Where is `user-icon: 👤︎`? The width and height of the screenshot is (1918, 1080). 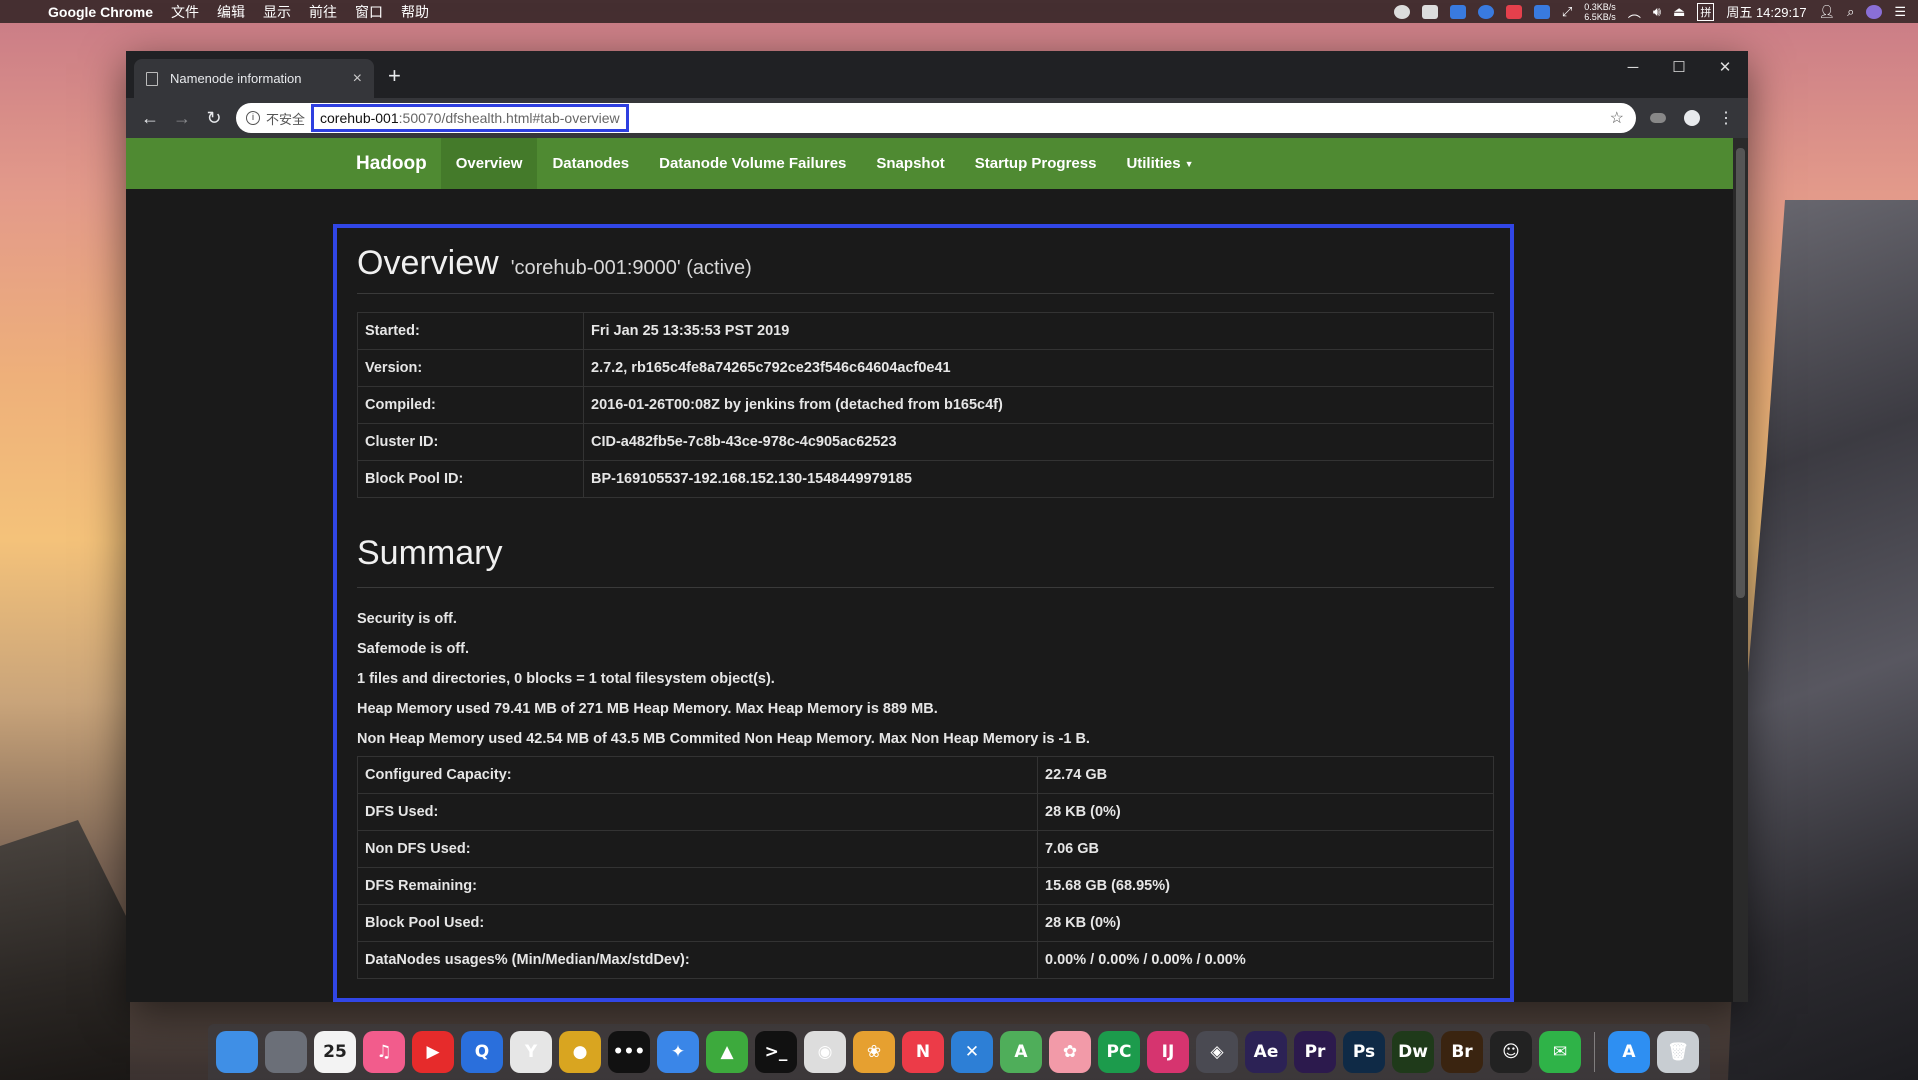
user-icon: 👤︎ is located at coordinates (1827, 12).